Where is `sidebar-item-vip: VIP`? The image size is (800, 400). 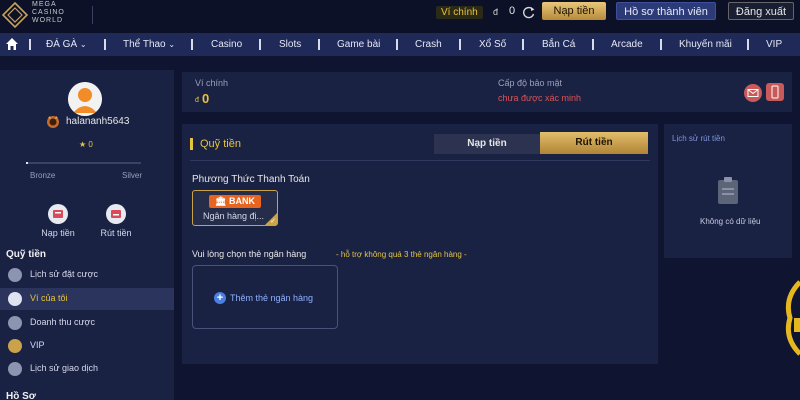
sidebar-item-vip: VIP is located at coordinates (87, 346).